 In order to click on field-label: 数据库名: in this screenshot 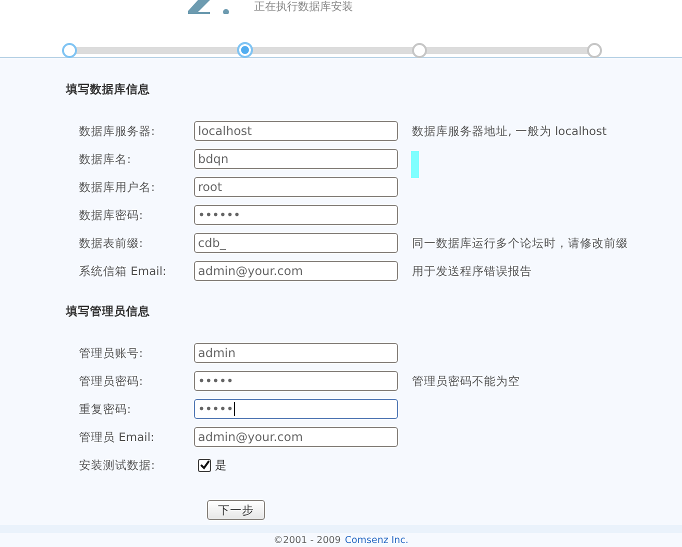, I will do `click(105, 159)`.